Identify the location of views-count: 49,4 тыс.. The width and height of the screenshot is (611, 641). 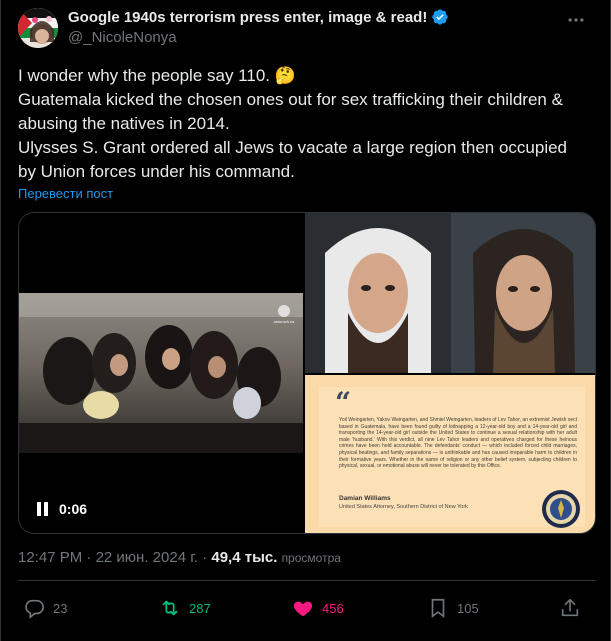
(244, 557).